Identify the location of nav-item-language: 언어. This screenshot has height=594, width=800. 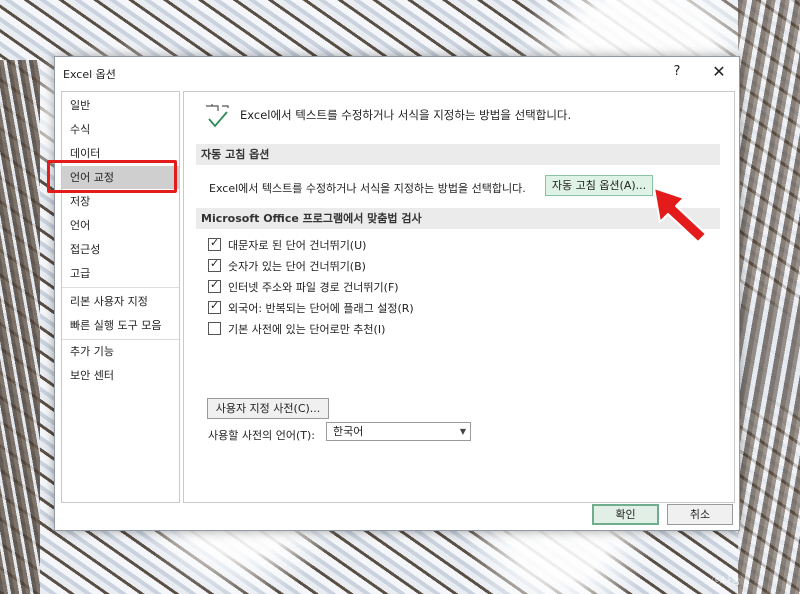
(120, 225).